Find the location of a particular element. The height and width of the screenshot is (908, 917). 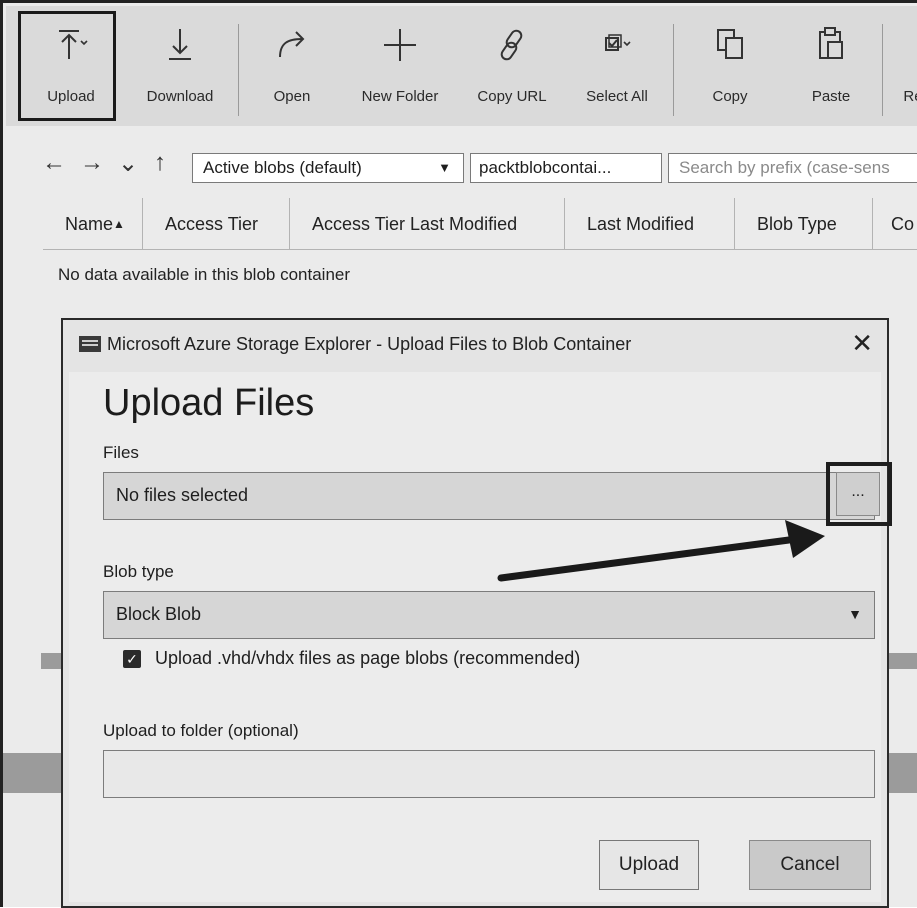

column-content-type: Co is located at coordinates (895, 224).